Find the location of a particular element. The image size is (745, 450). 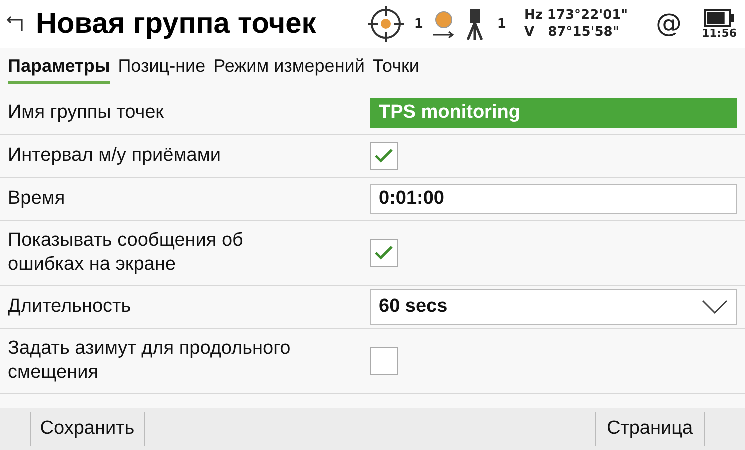

chevron-down-icon is located at coordinates (715, 307).